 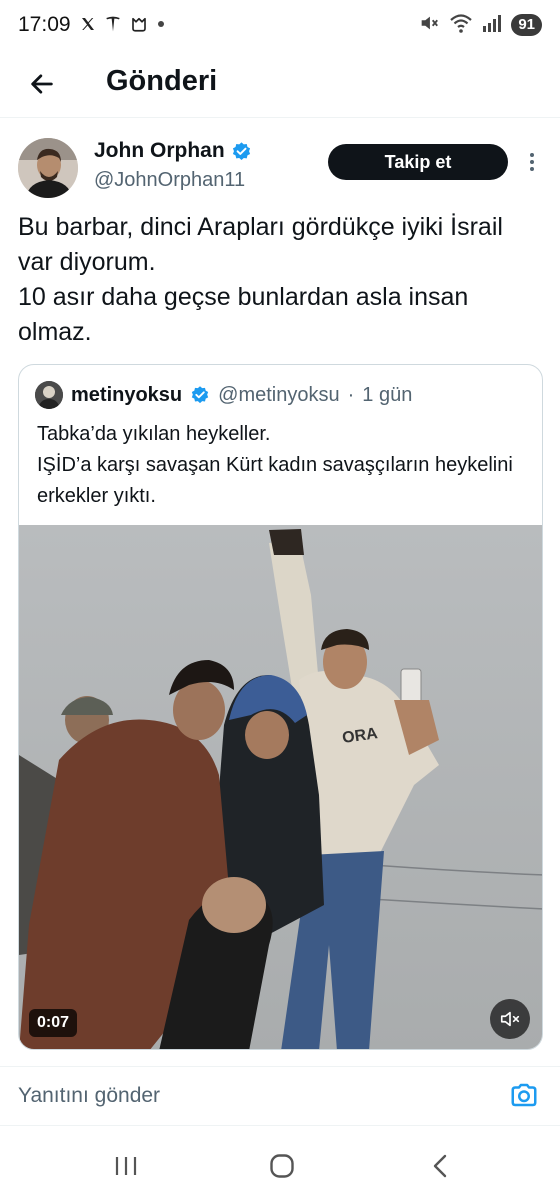 I want to click on dot-icon, so click(x=161, y=24).